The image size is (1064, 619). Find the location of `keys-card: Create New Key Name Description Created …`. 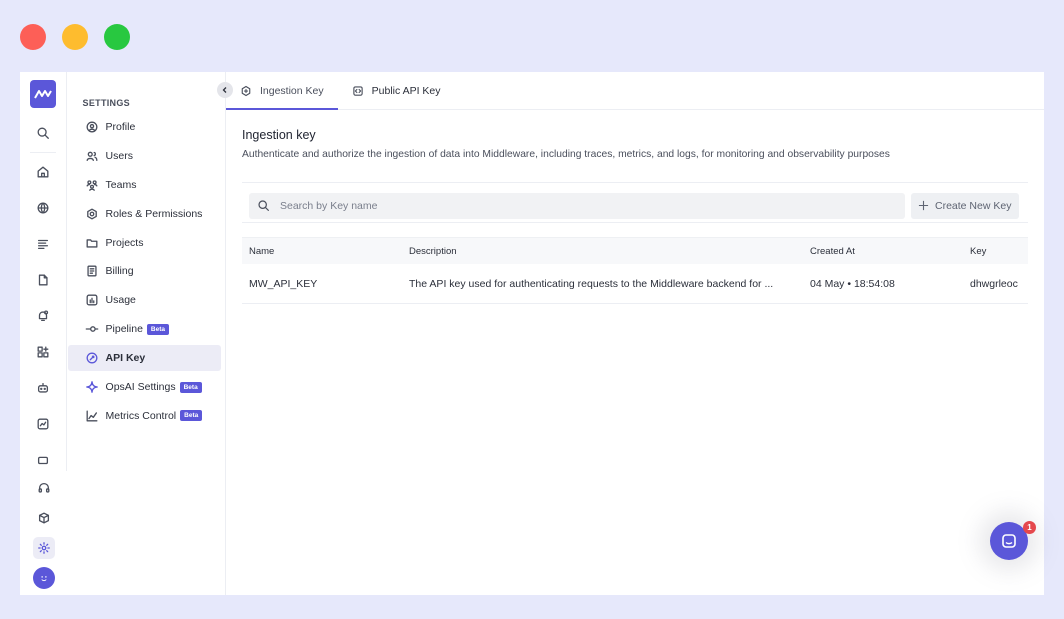

keys-card: Create New Key Name Description Created … is located at coordinates (635, 243).